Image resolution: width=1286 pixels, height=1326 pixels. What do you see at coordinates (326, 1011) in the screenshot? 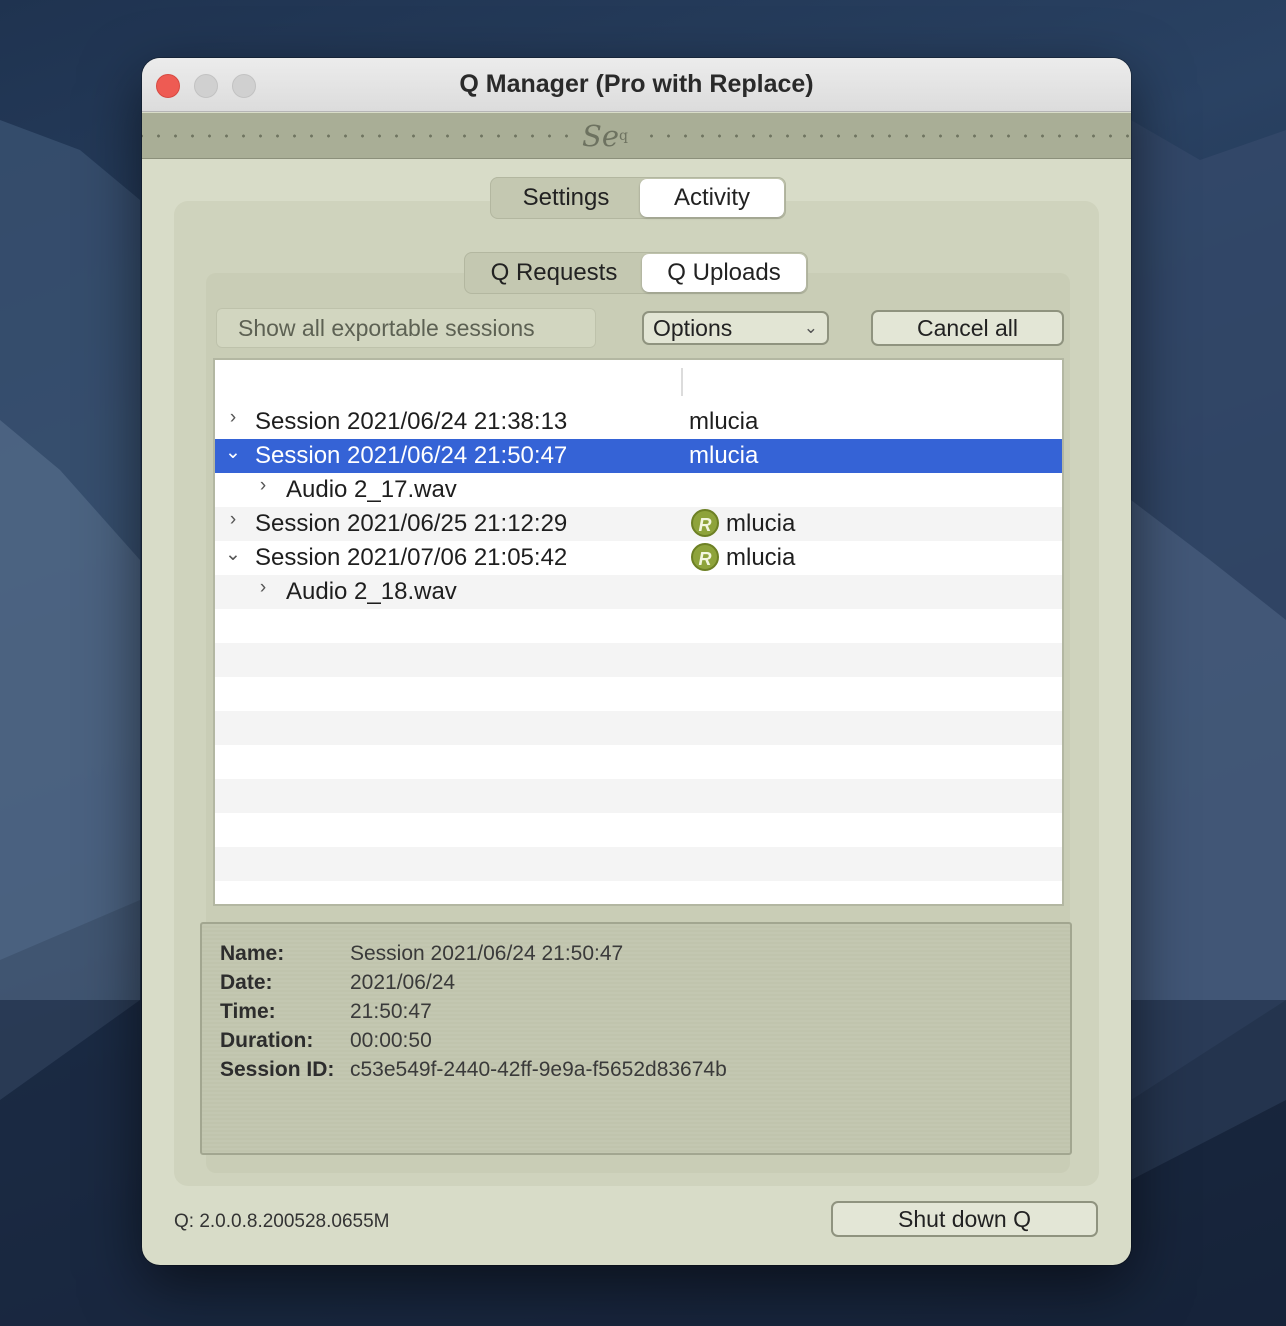
I see `detail-time: Time: 21:50:47` at bounding box center [326, 1011].